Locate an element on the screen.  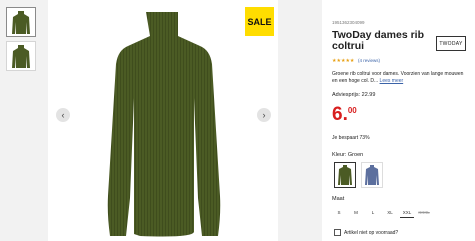
brand-logo: TWODAY is located at coordinates (451, 43).